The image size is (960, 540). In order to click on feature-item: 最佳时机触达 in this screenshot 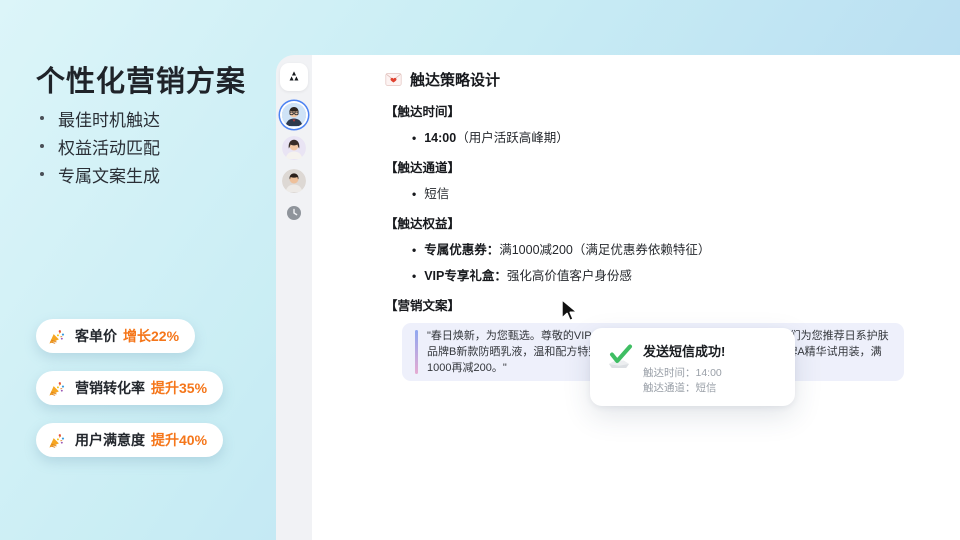, I will do `click(99, 118)`.